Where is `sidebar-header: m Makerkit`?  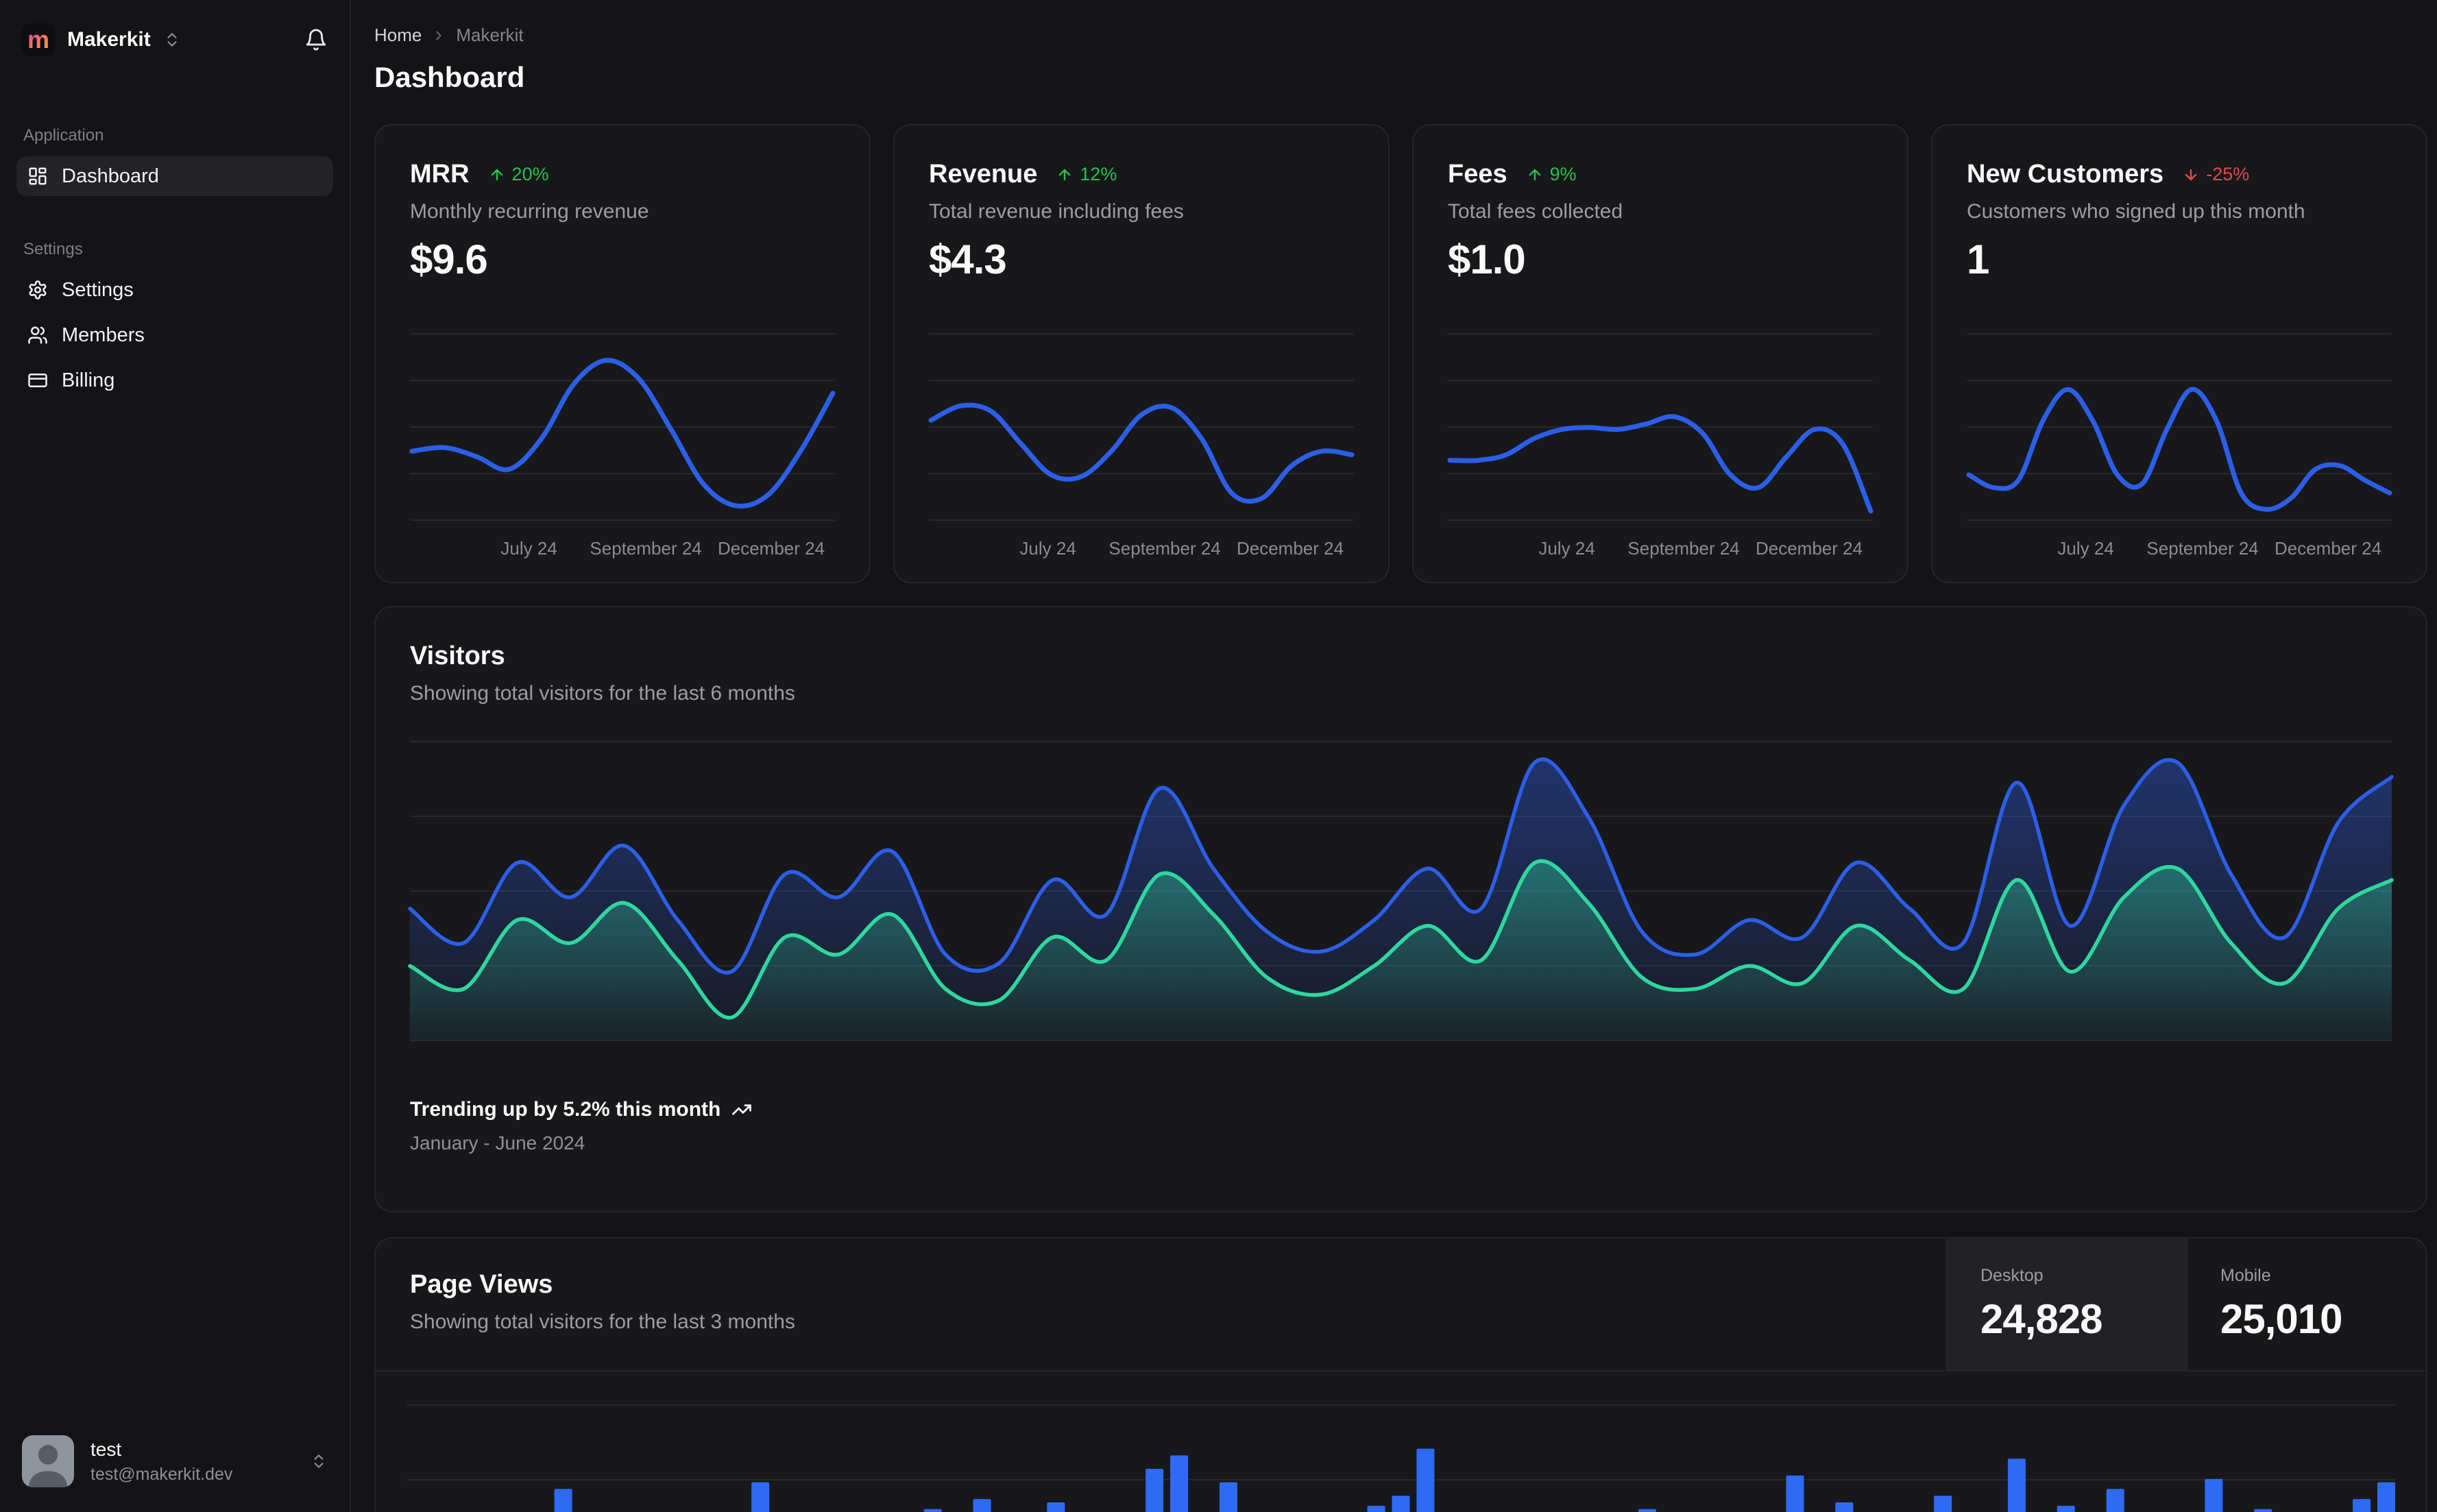
sidebar-header: m Makerkit is located at coordinates (174, 39).